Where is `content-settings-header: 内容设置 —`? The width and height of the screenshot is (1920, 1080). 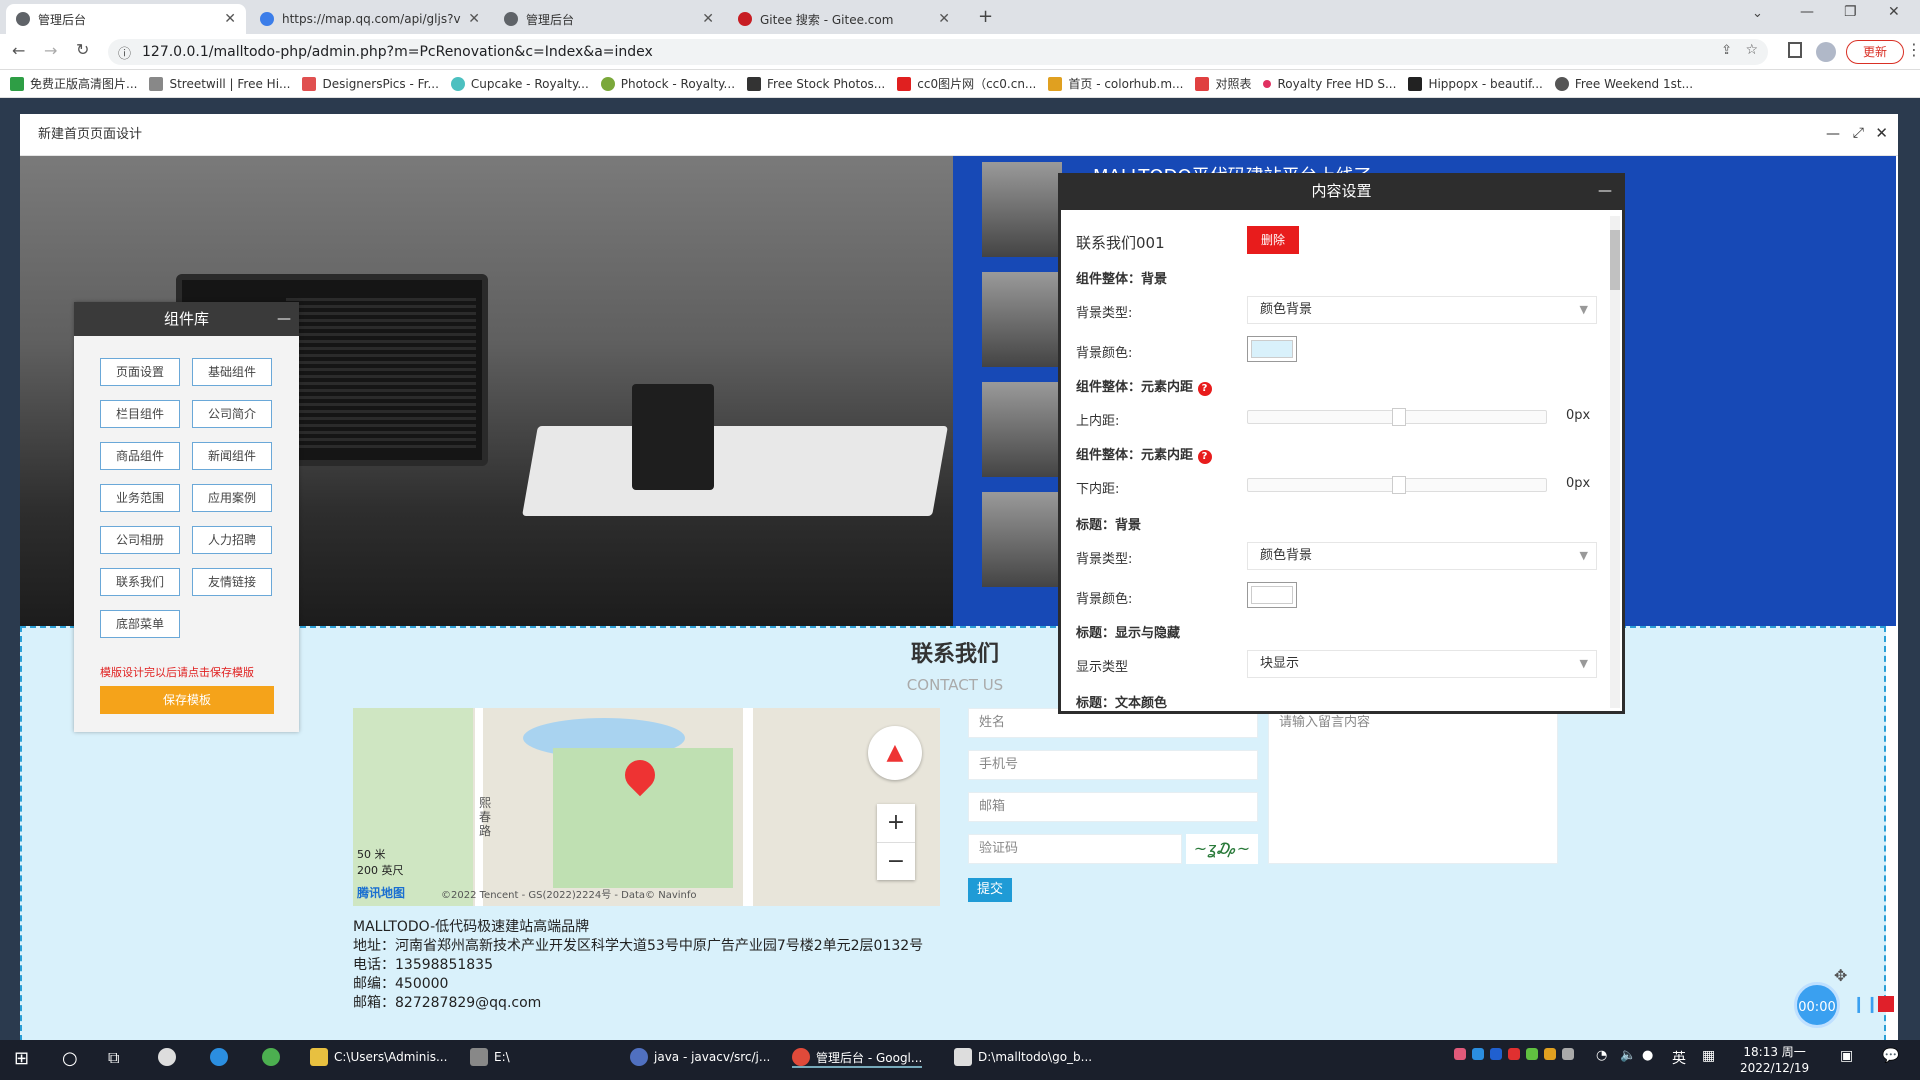
content-settings-header: 内容设置 — is located at coordinates (1341, 193).